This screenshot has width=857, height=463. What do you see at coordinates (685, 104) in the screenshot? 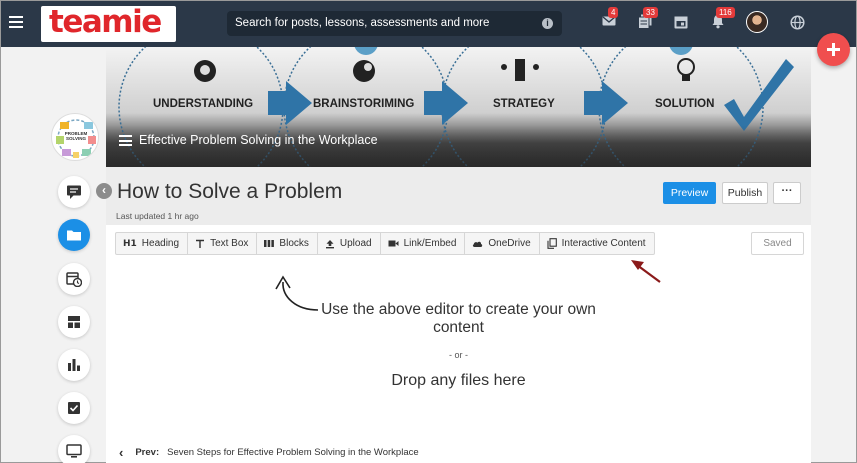
I see `step-solution: SOLUTION` at bounding box center [685, 104].